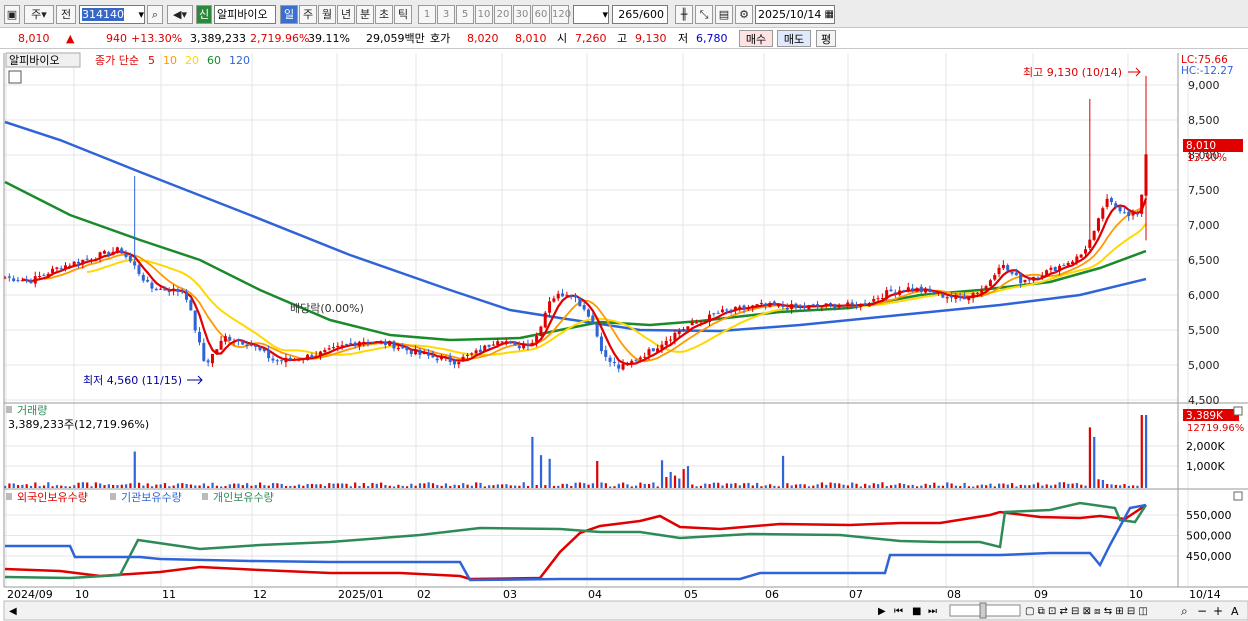  What do you see at coordinates (289, 14) in the screenshot?
I see `period-tab: 일` at bounding box center [289, 14].